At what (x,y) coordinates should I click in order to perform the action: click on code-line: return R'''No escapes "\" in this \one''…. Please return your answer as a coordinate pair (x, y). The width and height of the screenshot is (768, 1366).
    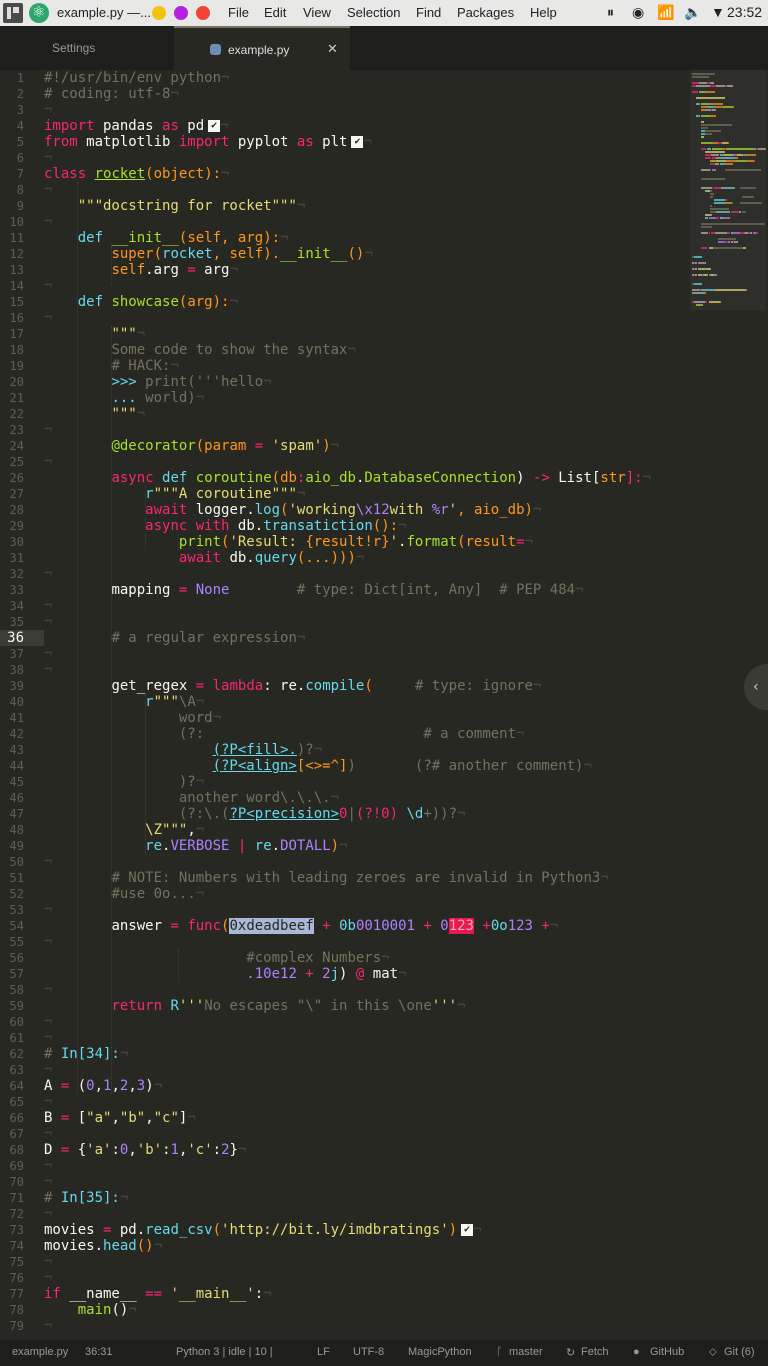
    Looking at the image, I should click on (254, 1006).